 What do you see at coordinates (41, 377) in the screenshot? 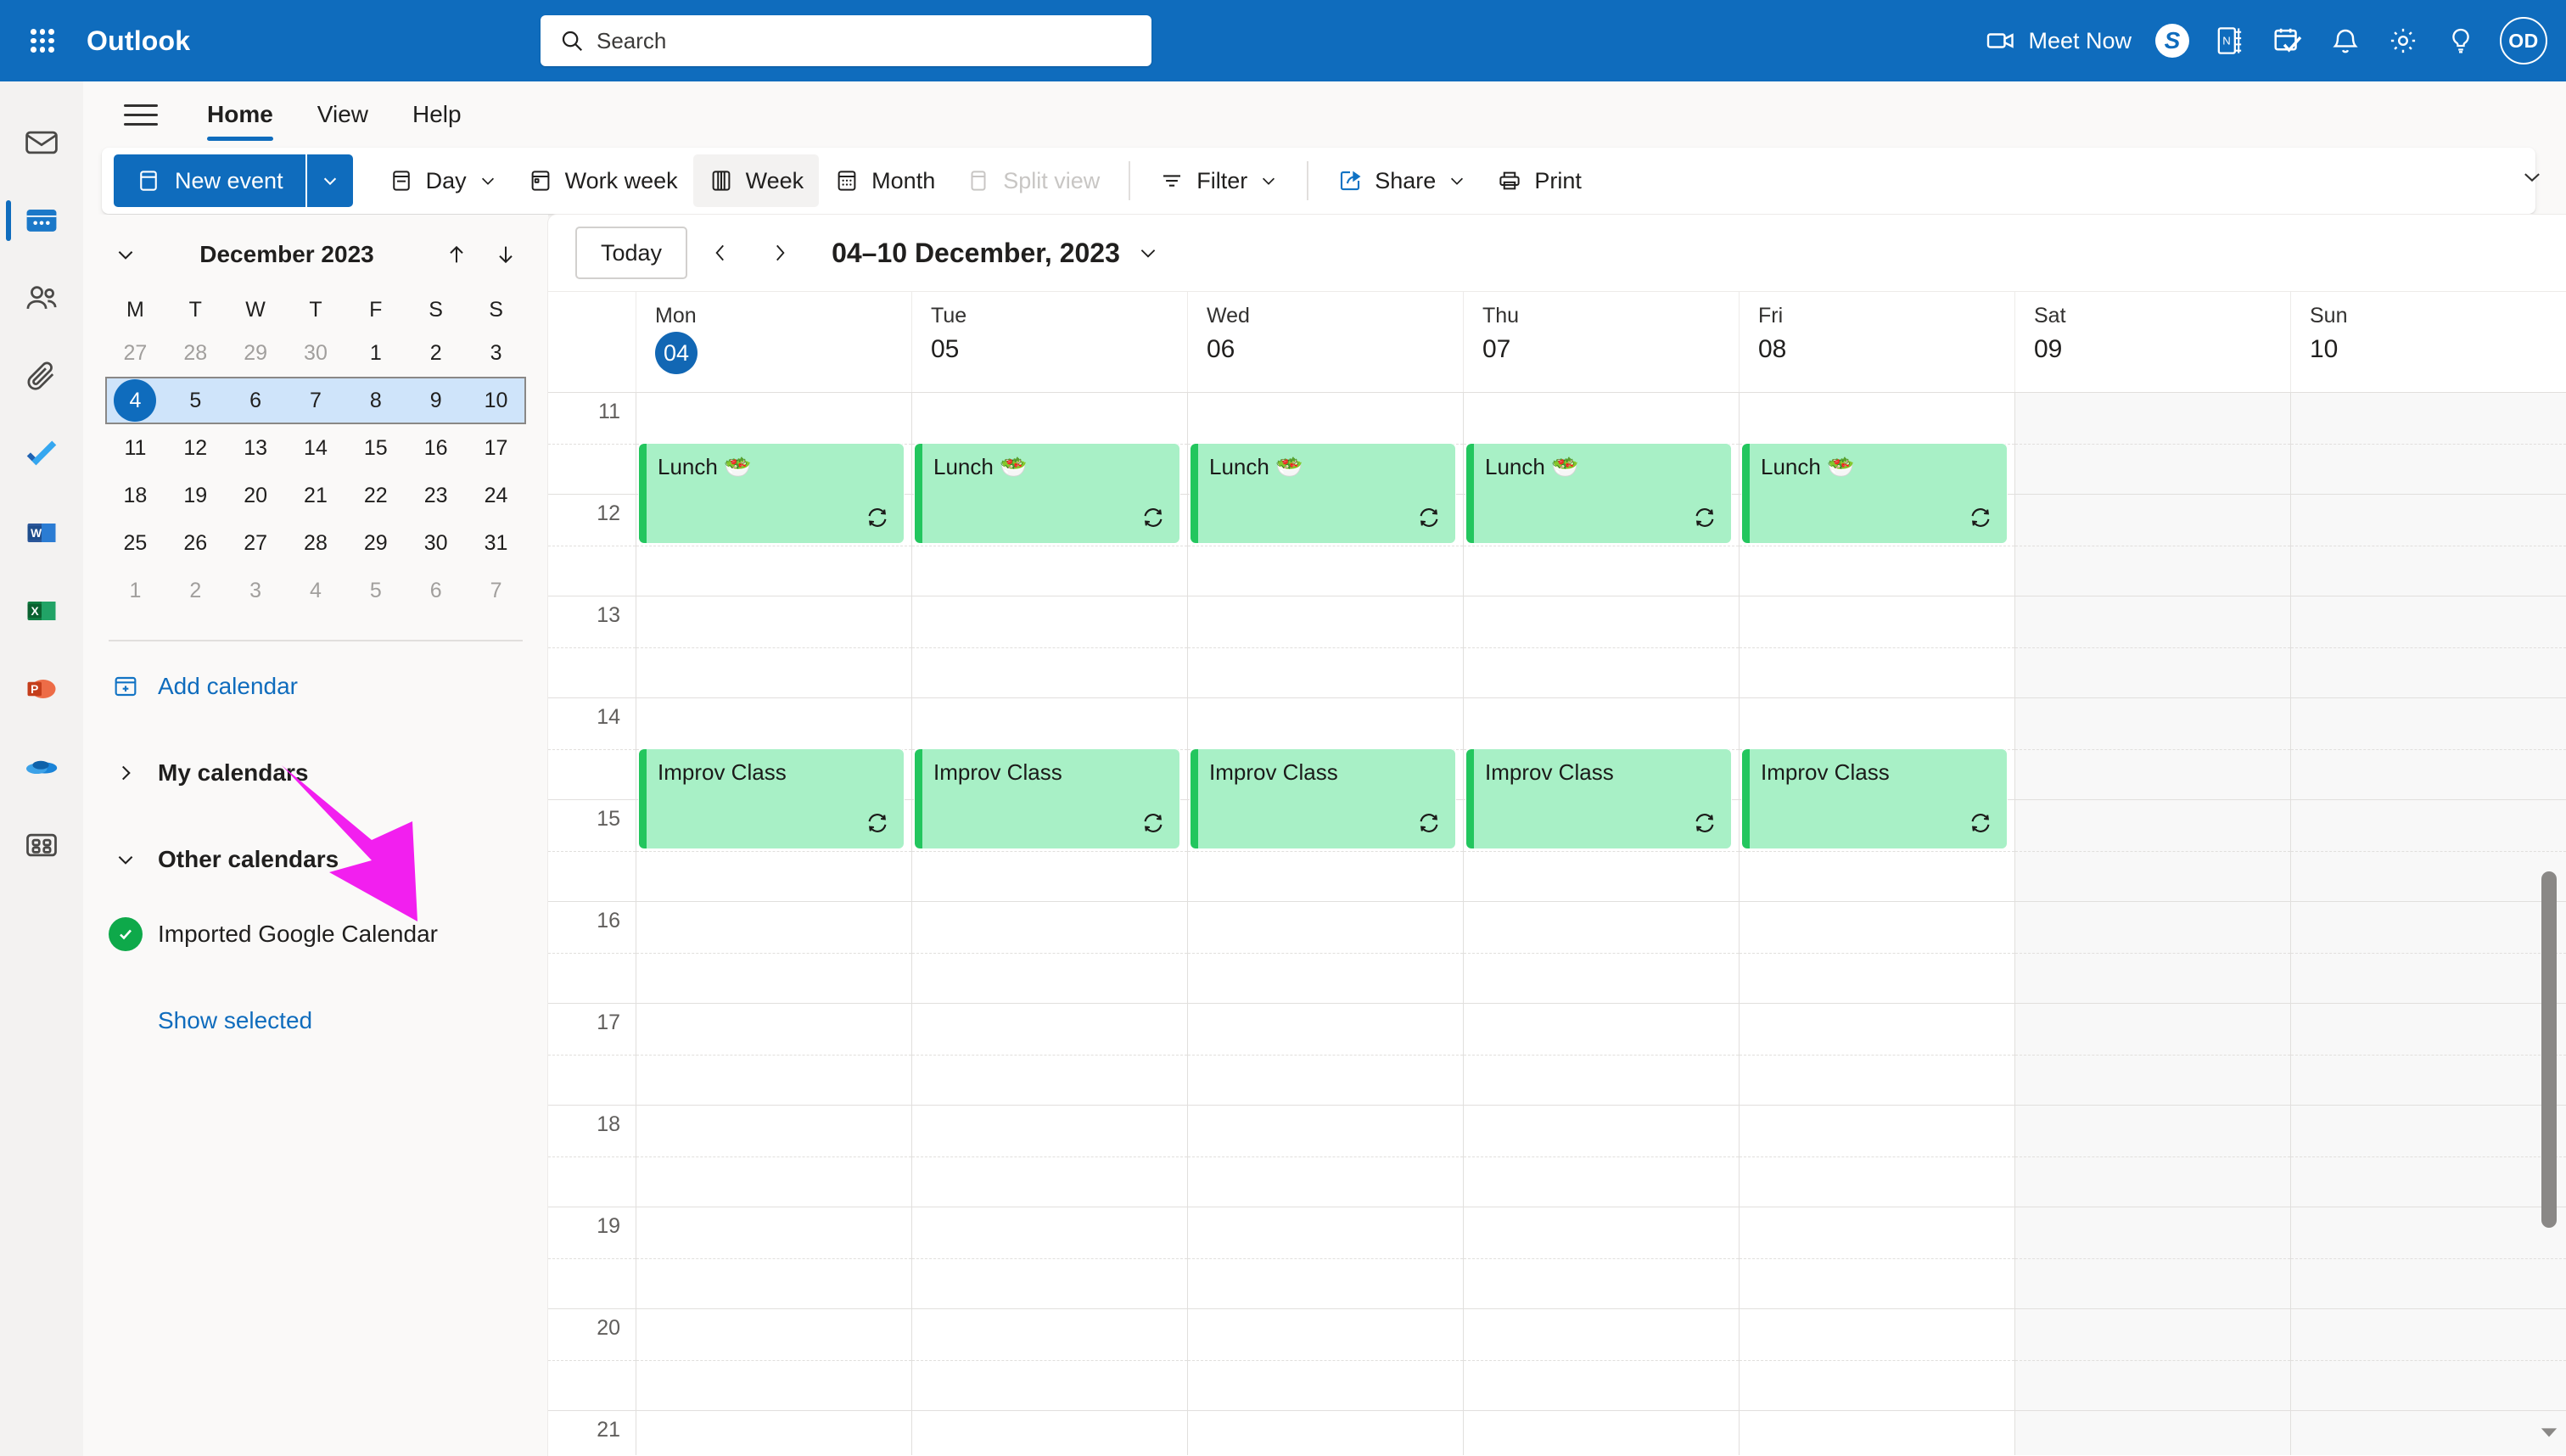
I see `rail-item-files` at bounding box center [41, 377].